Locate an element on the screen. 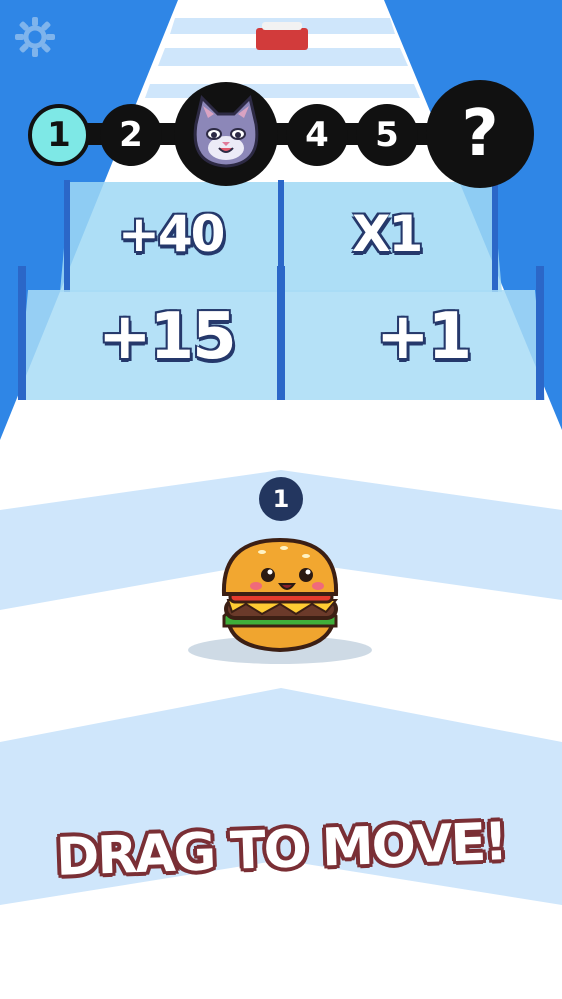 The image size is (562, 999). level-node: 5 is located at coordinates (387, 135).